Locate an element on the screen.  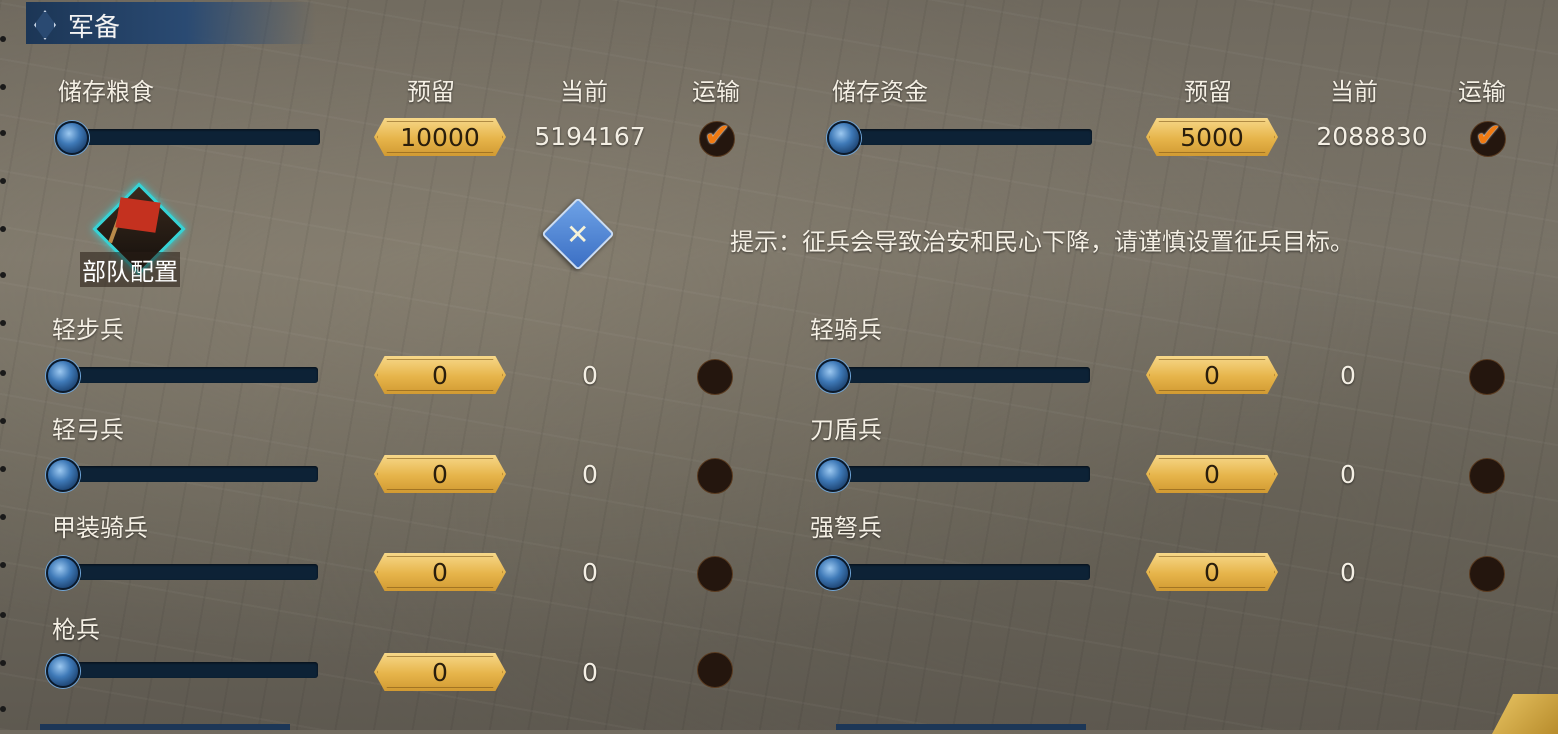
armored-cavalry-transport-checkbox is located at coordinates (715, 574).